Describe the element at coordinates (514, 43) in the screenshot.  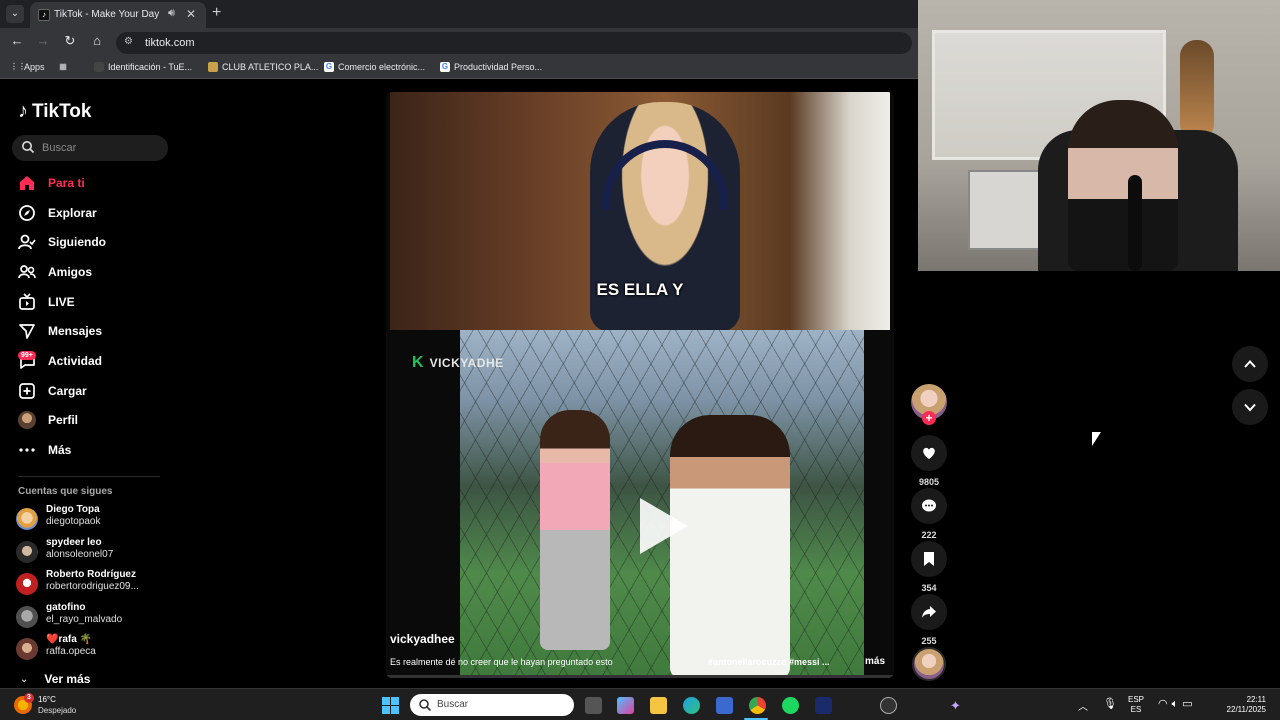
I see `address-bar: ⚙ tiktok.com` at that location.